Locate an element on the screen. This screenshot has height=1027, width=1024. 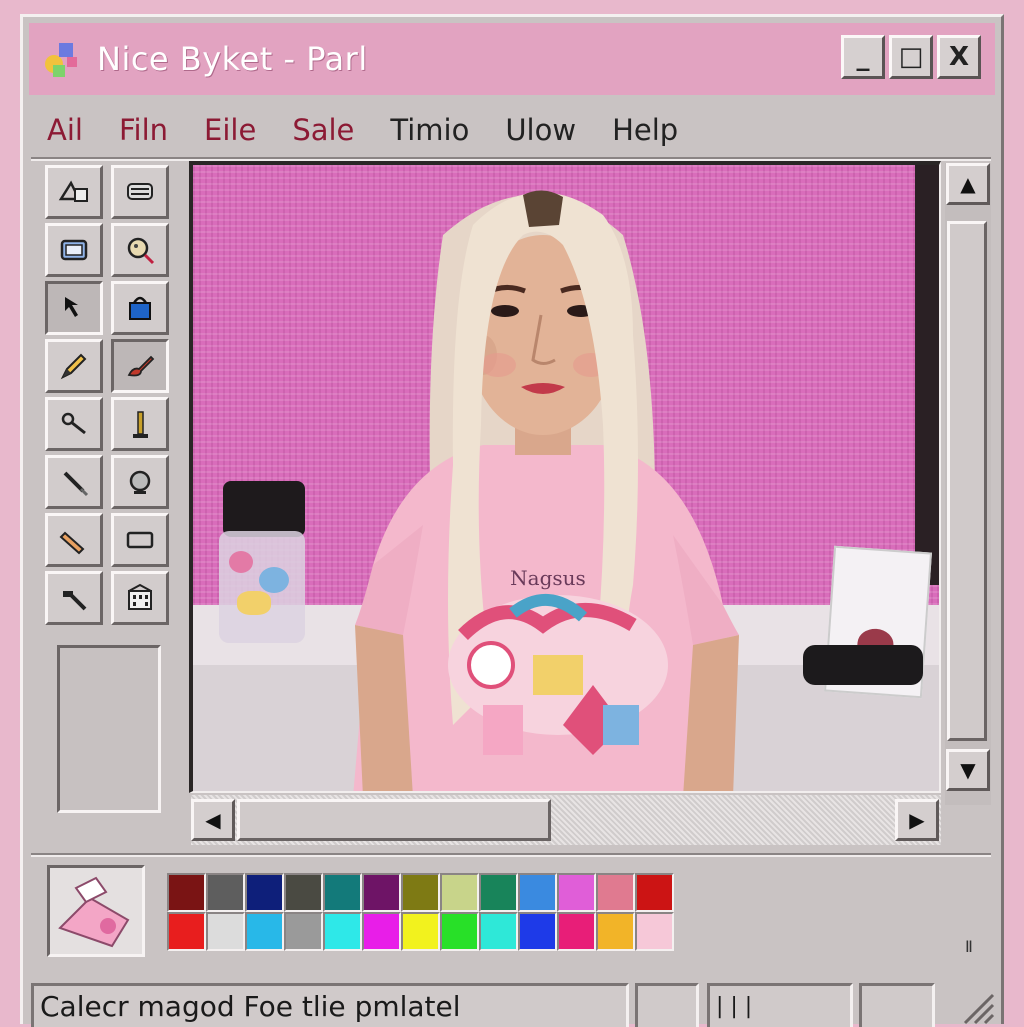
status-field-3-text: | | | is located at coordinates (734, 1006).